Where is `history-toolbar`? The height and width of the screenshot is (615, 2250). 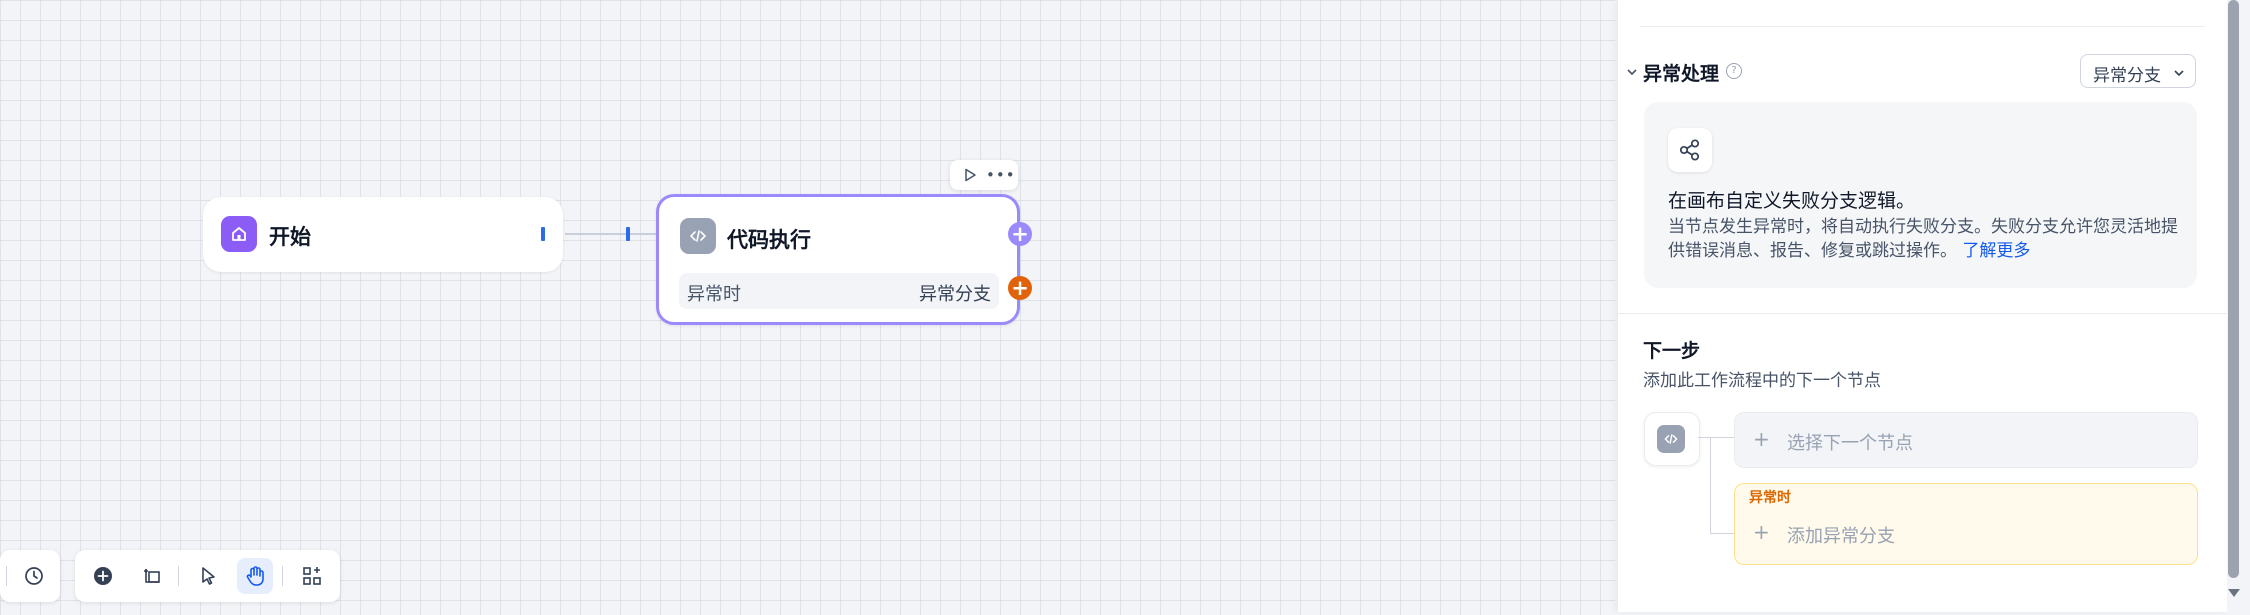
history-toolbar is located at coordinates (30, 576).